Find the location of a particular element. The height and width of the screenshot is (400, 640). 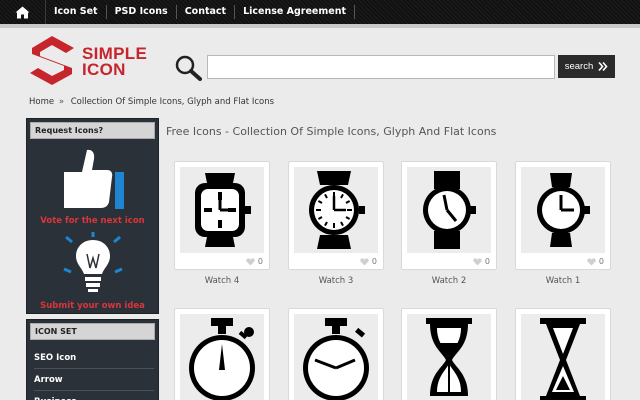

wristwatch-ticks-icon is located at coordinates (337, 210).